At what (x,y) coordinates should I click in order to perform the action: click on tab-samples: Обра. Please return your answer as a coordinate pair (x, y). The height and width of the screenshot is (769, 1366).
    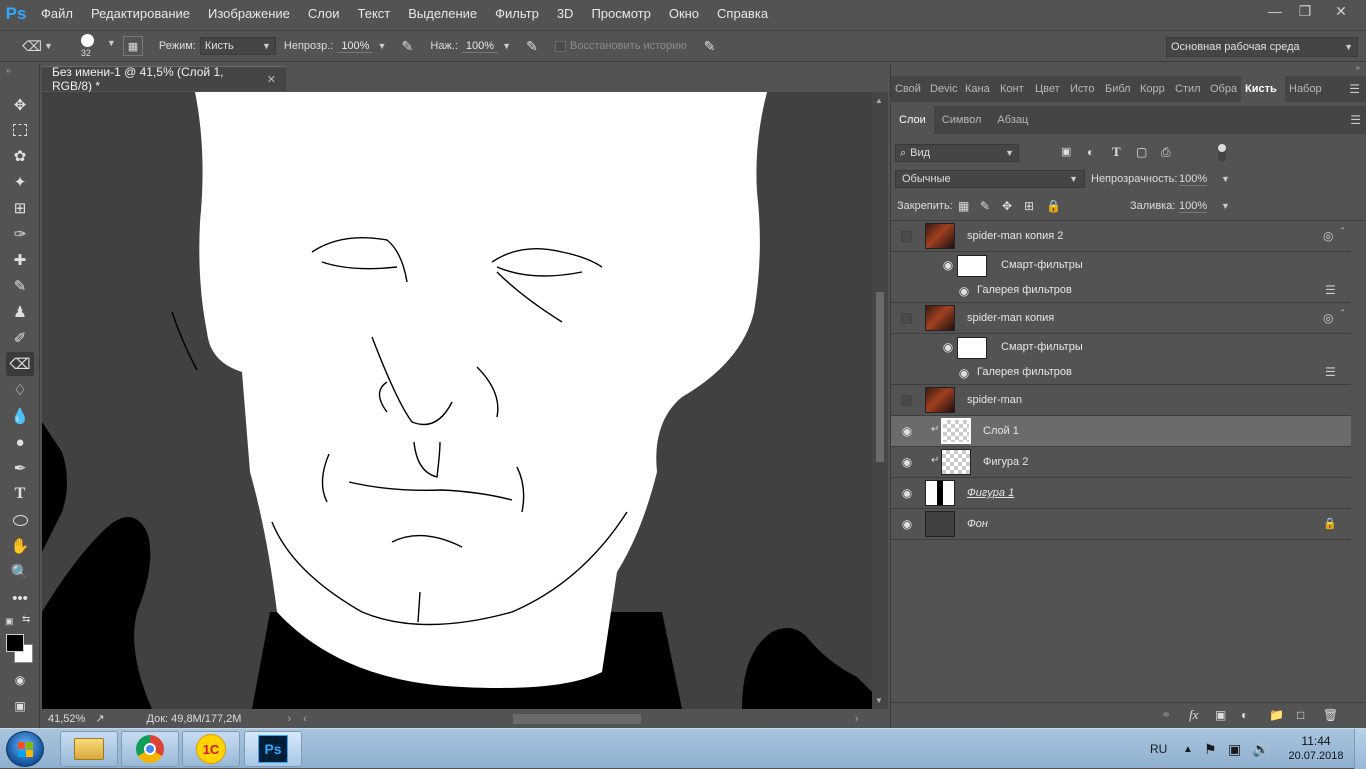
    Looking at the image, I should click on (1223, 89).